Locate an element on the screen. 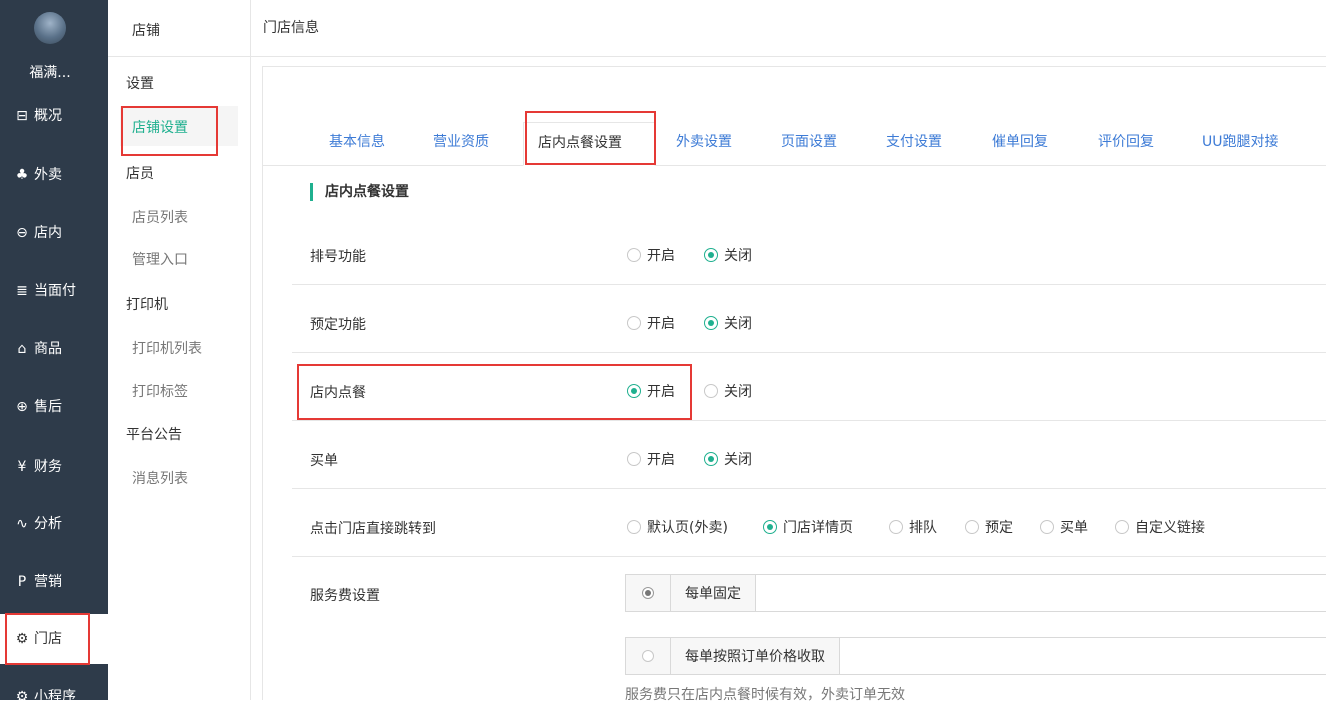  queue-radio-off: 关闭 is located at coordinates (728, 255).